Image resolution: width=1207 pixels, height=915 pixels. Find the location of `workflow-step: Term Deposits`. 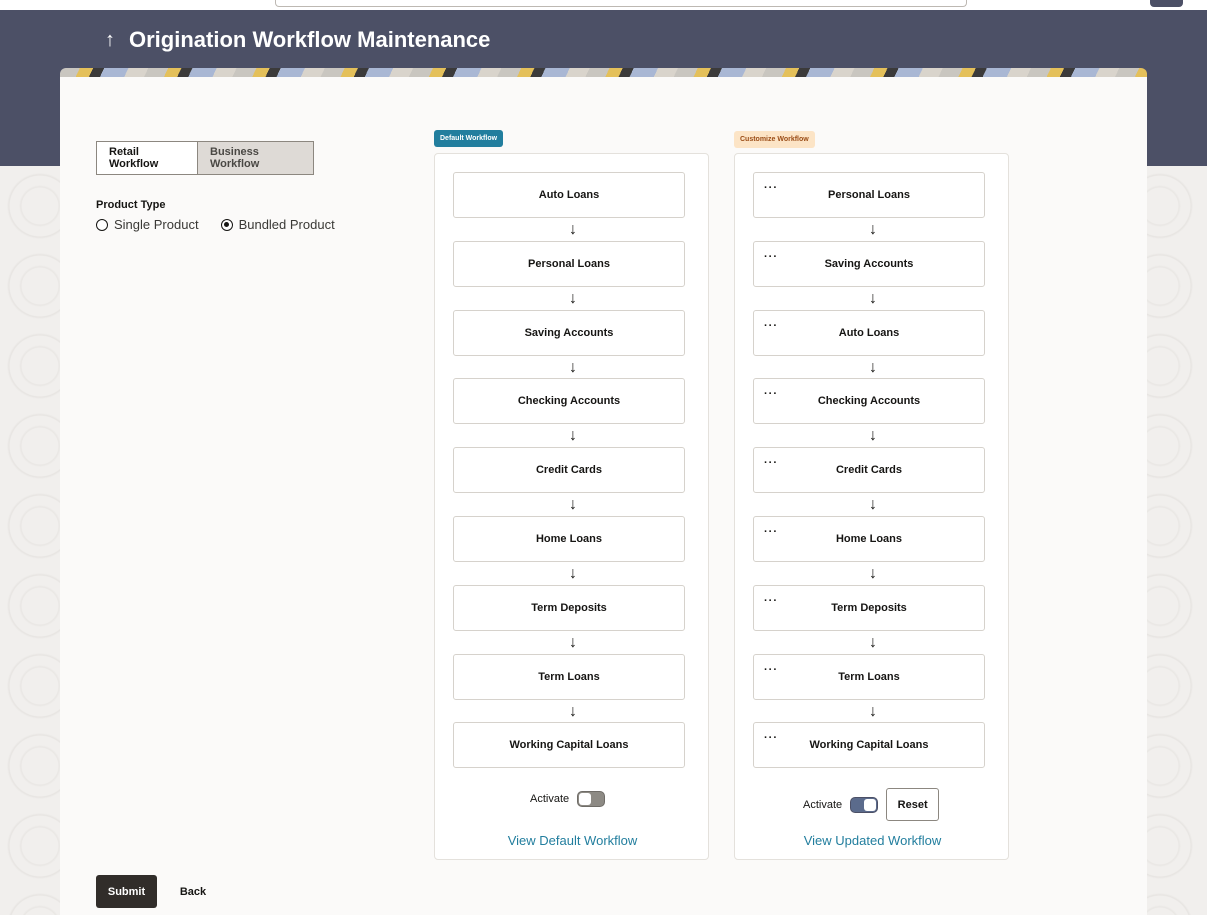

workflow-step: Term Deposits is located at coordinates (569, 607).